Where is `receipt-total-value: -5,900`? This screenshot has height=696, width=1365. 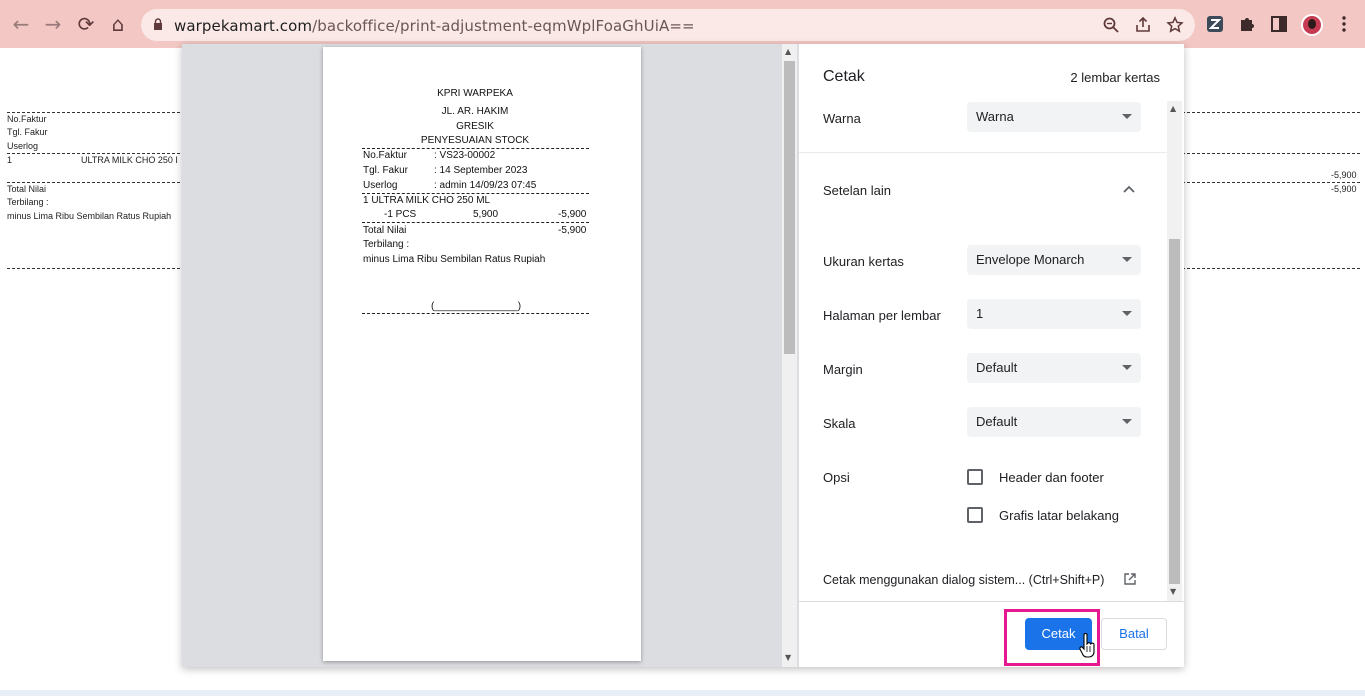
receipt-total-value: -5,900 is located at coordinates (572, 230).